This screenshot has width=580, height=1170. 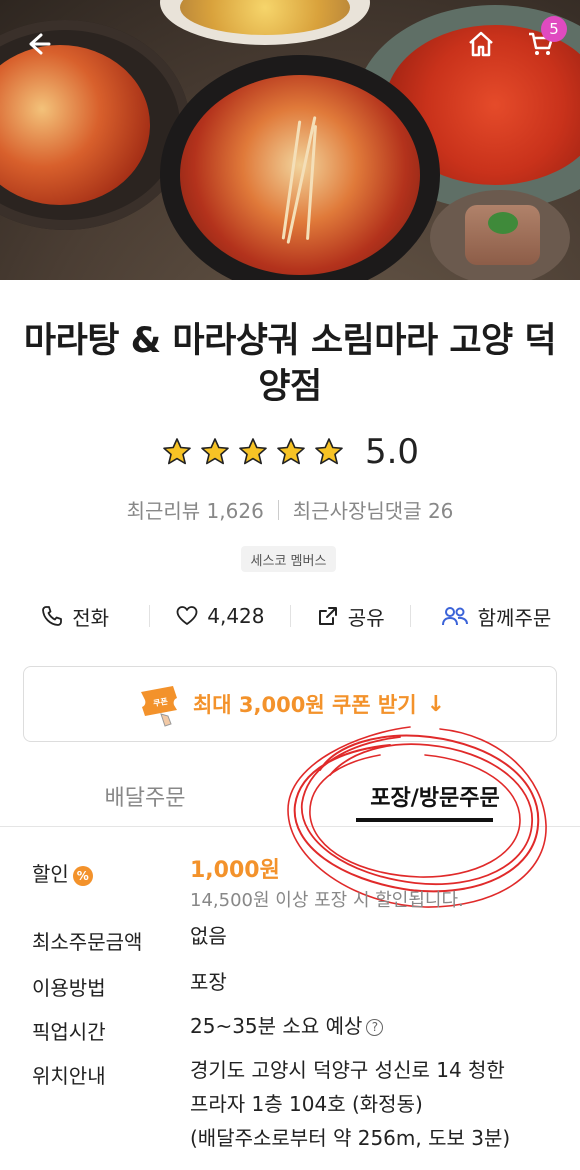 I want to click on group-order-button: 함께주문, so click(x=495, y=616).